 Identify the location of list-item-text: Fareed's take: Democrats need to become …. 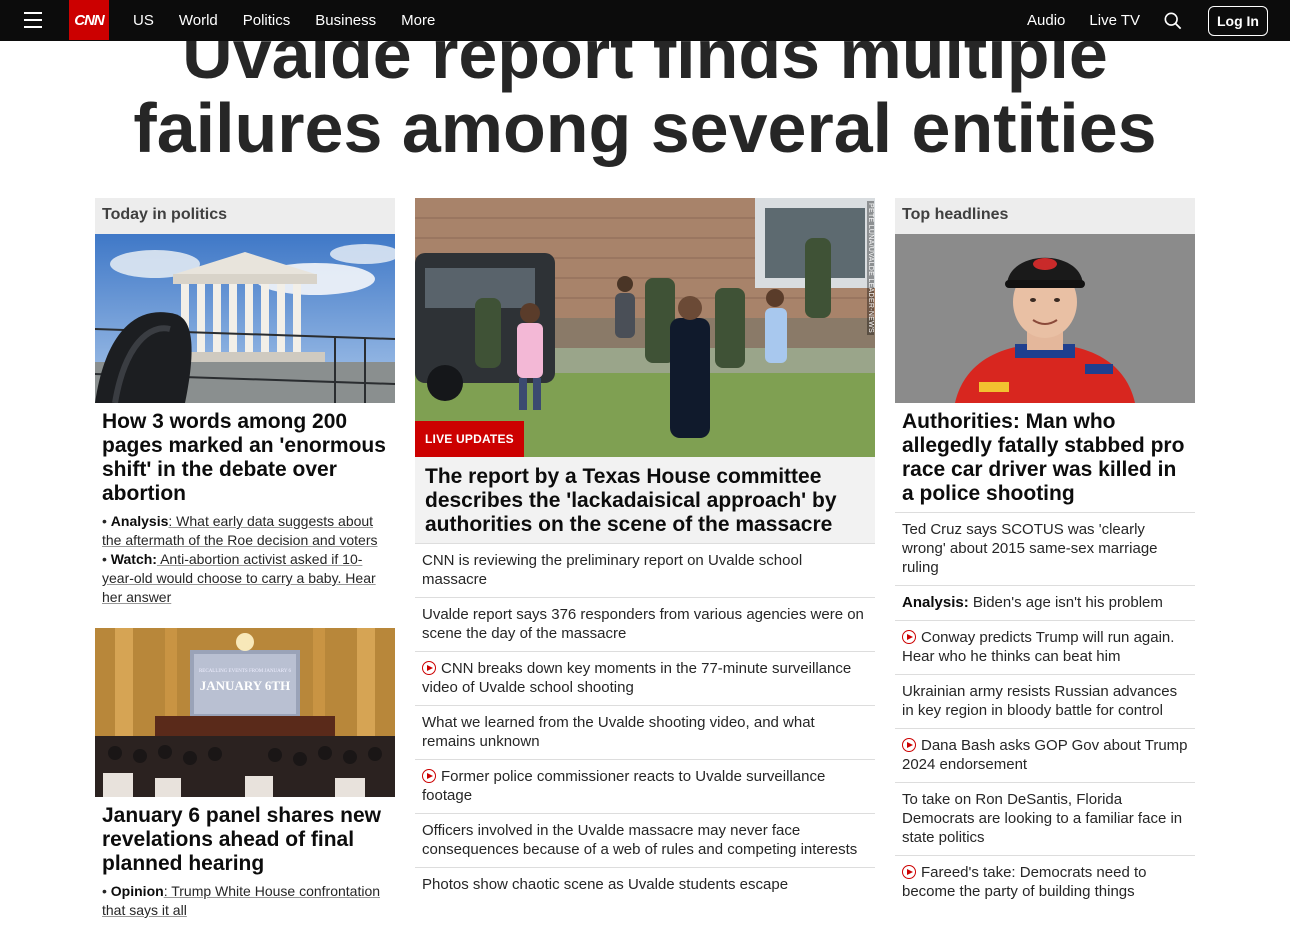
(1024, 882).